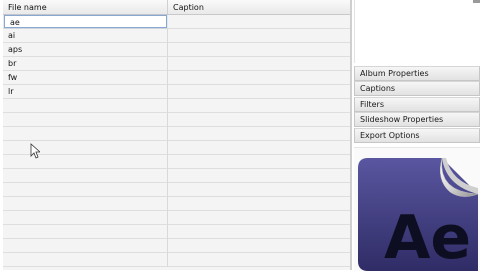 The height and width of the screenshot is (273, 480). I want to click on file-name-cell: fw, so click(85, 78).